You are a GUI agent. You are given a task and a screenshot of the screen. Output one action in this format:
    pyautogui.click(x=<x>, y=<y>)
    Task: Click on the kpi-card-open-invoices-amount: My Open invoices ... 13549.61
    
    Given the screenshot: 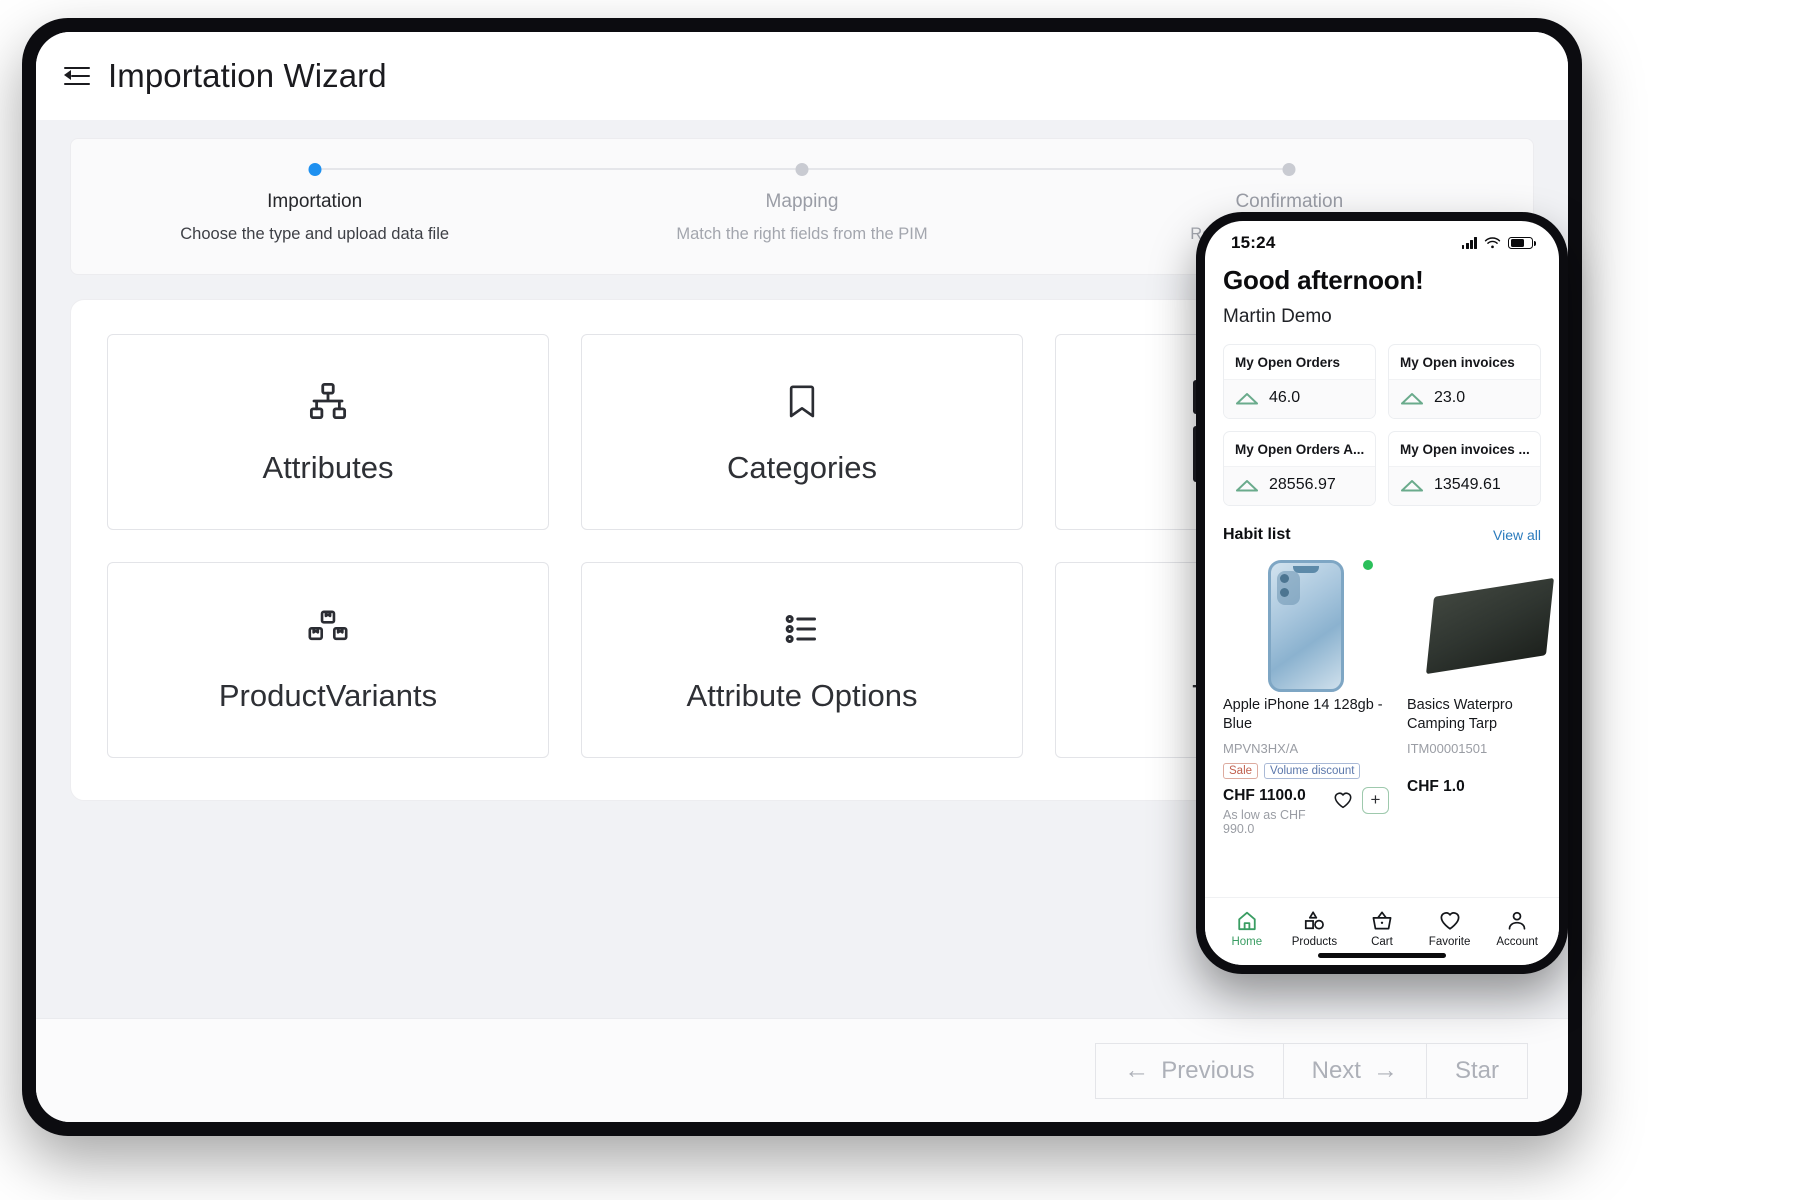 What is the action you would take?
    pyautogui.click(x=1464, y=468)
    